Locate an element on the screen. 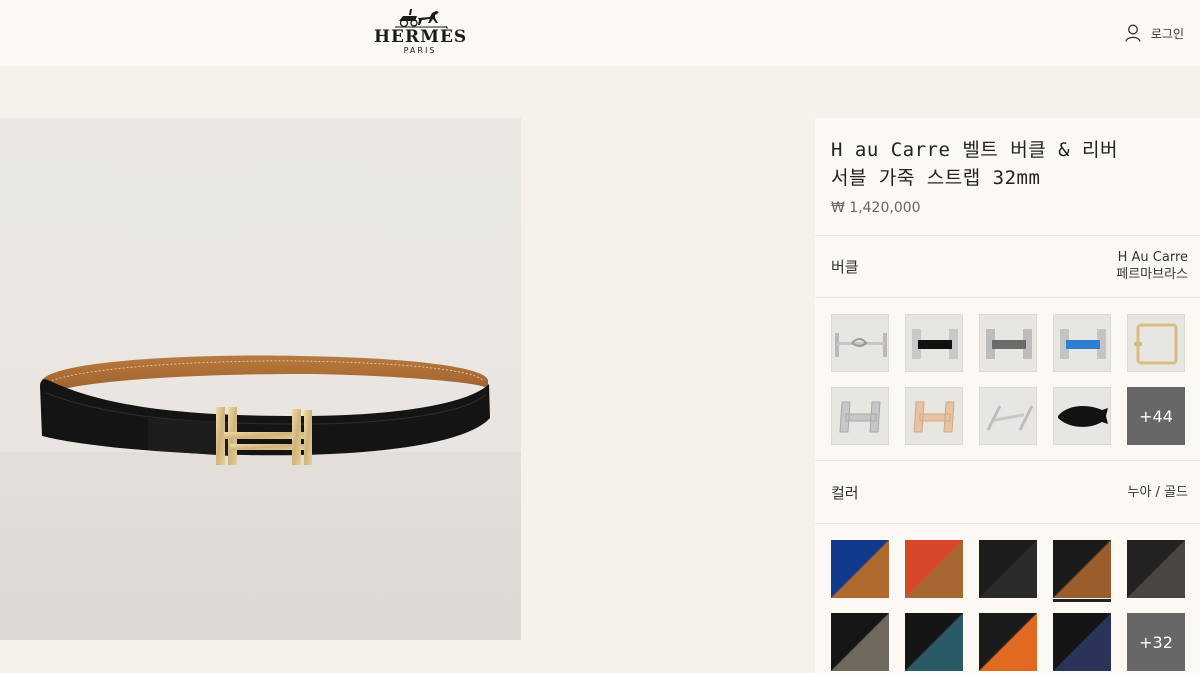  color-swatch-blue-gold is located at coordinates (860, 569).